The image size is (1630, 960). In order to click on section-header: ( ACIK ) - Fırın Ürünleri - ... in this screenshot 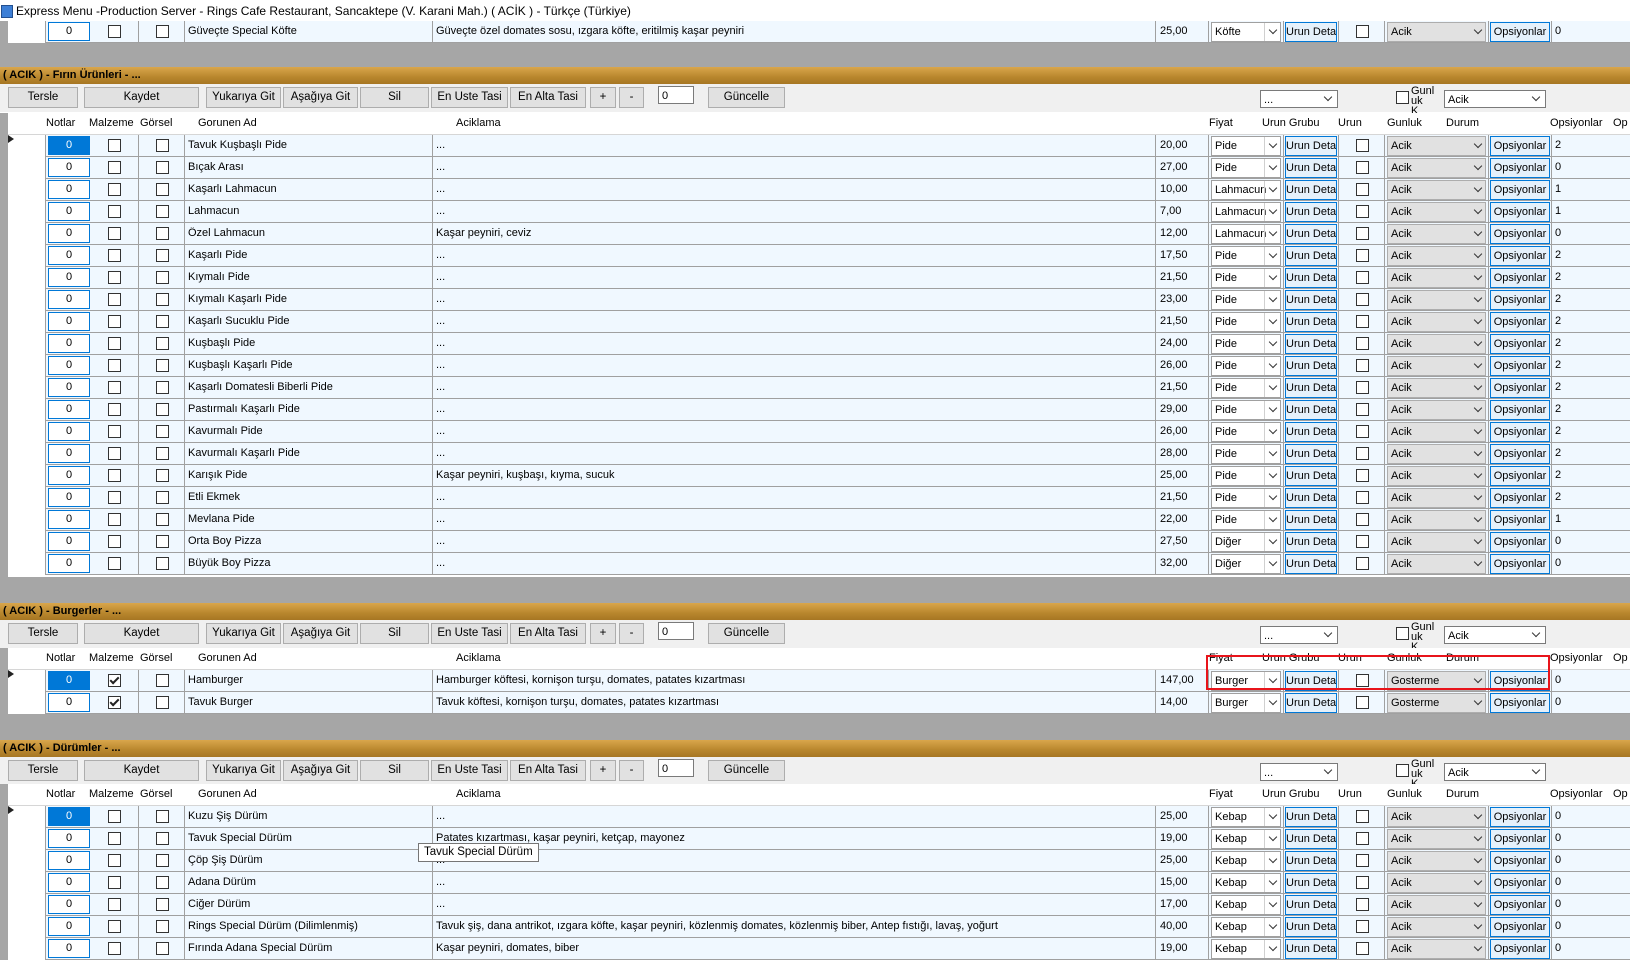, I will do `click(815, 75)`.